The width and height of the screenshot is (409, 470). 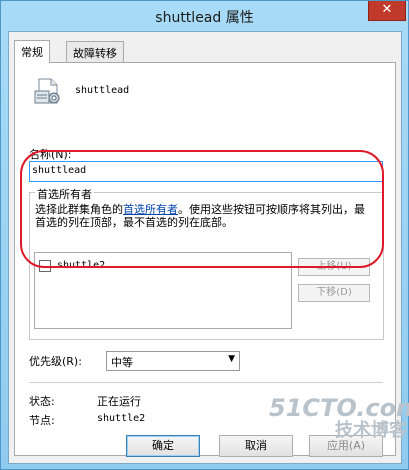 What do you see at coordinates (102, 90) in the screenshot?
I see `resource-name: shuttlead` at bounding box center [102, 90].